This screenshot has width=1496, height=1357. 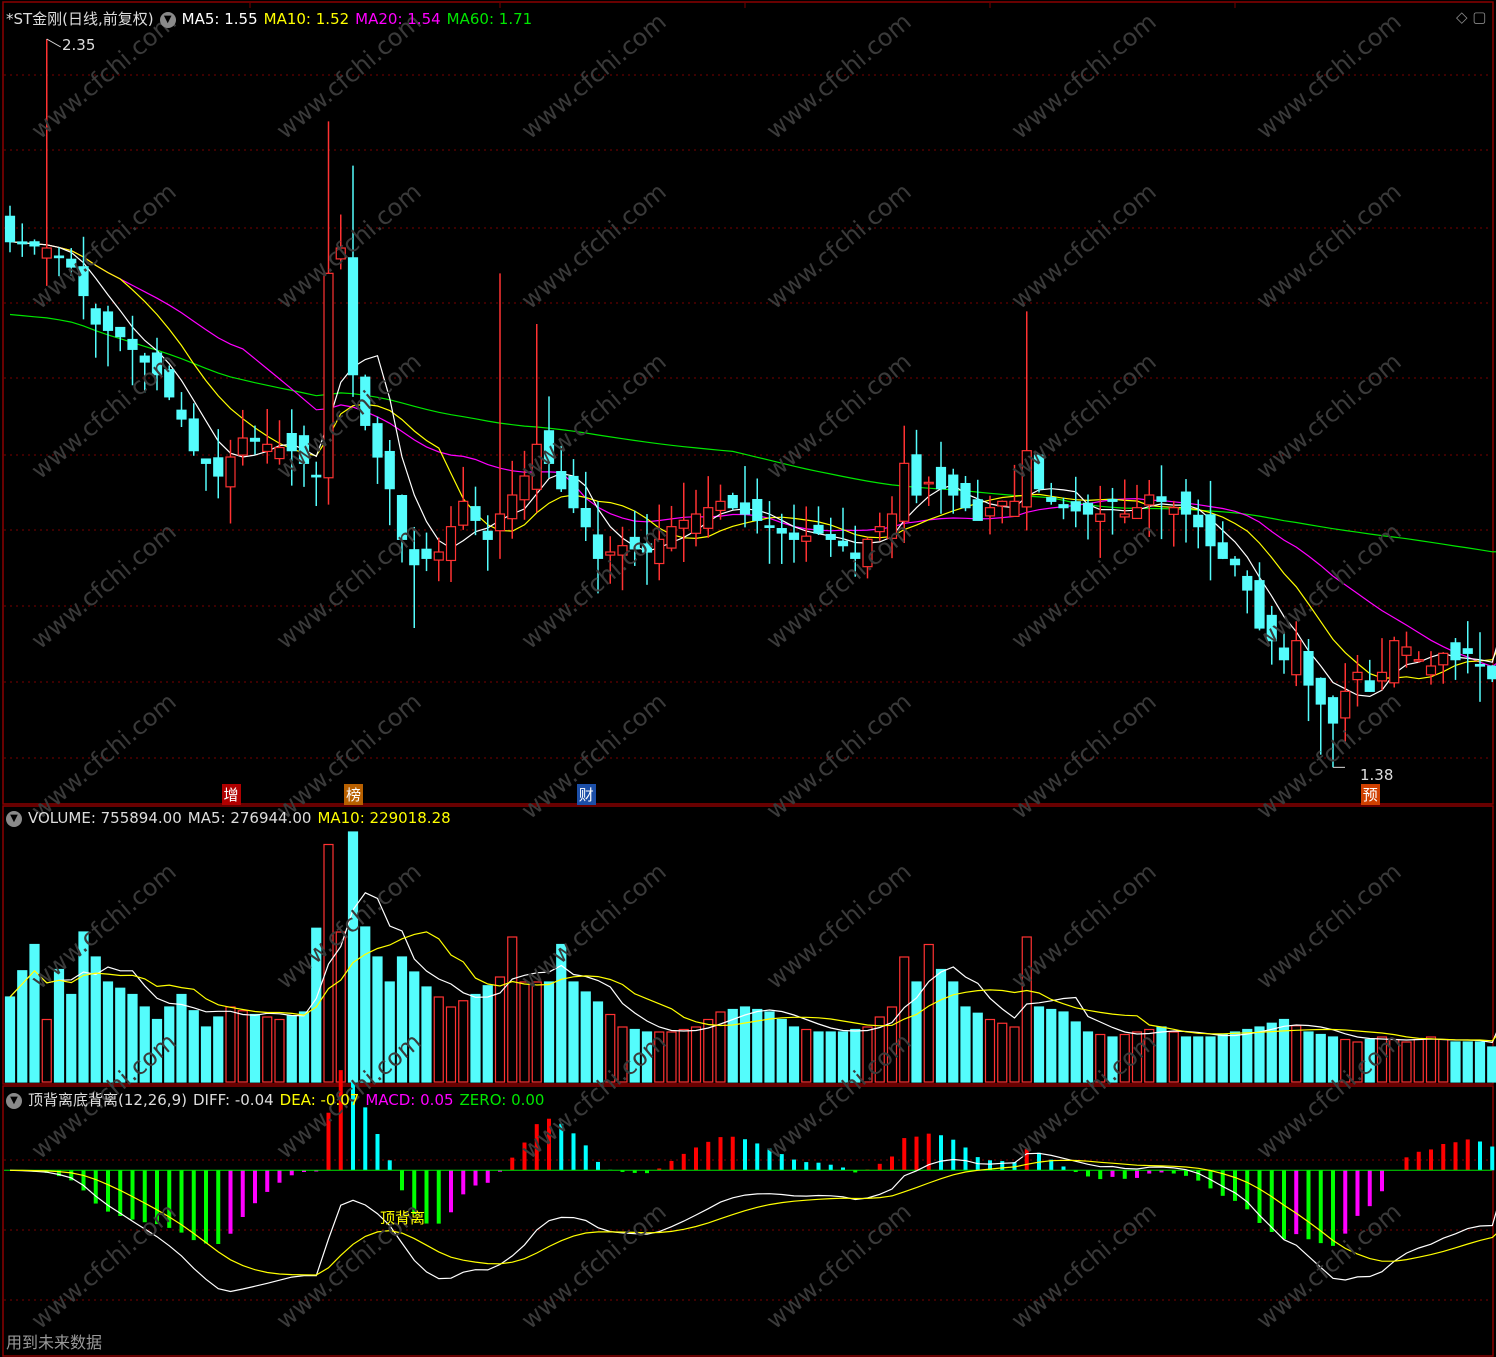 I want to click on event-badge: 榜, so click(x=354, y=794).